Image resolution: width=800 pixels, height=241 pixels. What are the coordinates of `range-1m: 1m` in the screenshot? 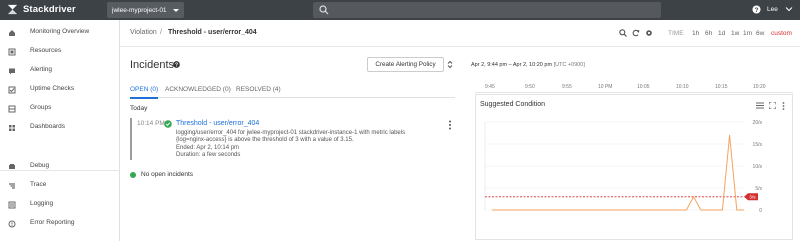 It's located at (747, 33).